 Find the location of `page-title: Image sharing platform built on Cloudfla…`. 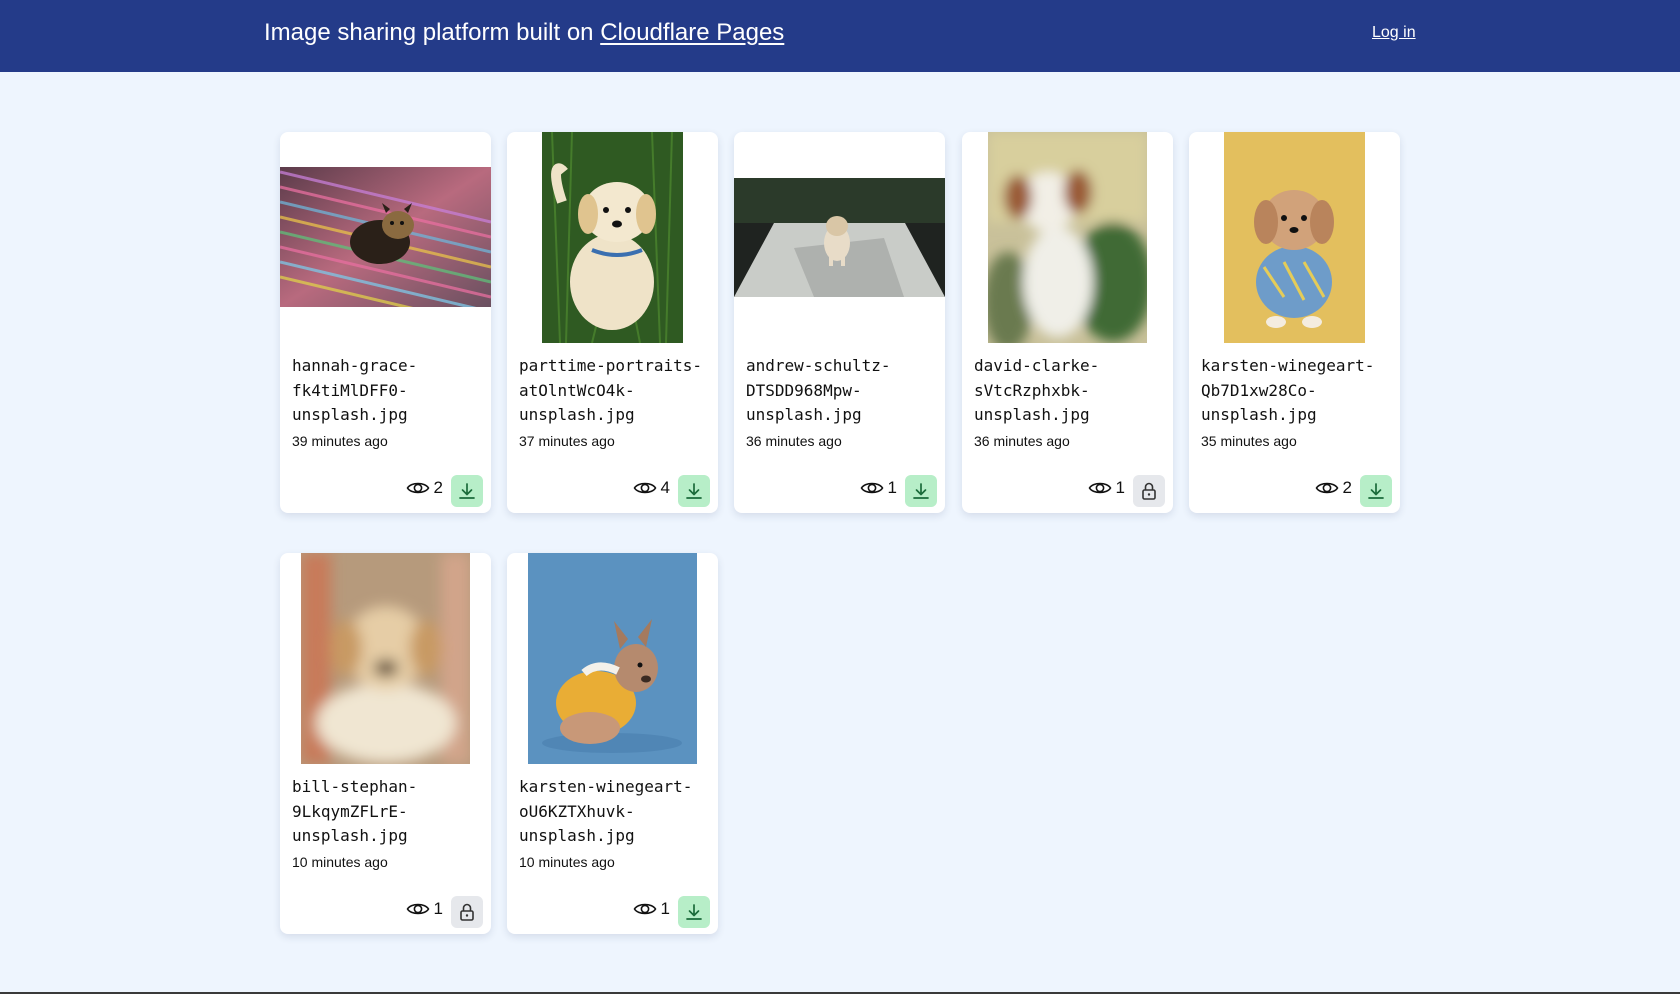

page-title: Image sharing platform built on Cloudfla… is located at coordinates (524, 33).